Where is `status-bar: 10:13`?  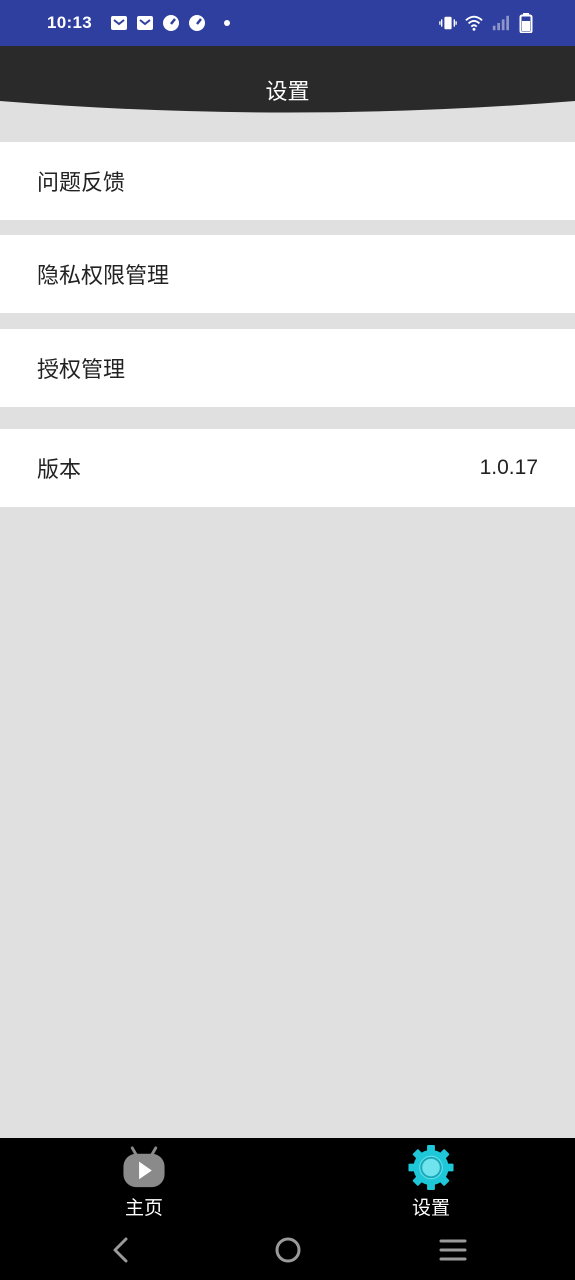 status-bar: 10:13 is located at coordinates (287, 23).